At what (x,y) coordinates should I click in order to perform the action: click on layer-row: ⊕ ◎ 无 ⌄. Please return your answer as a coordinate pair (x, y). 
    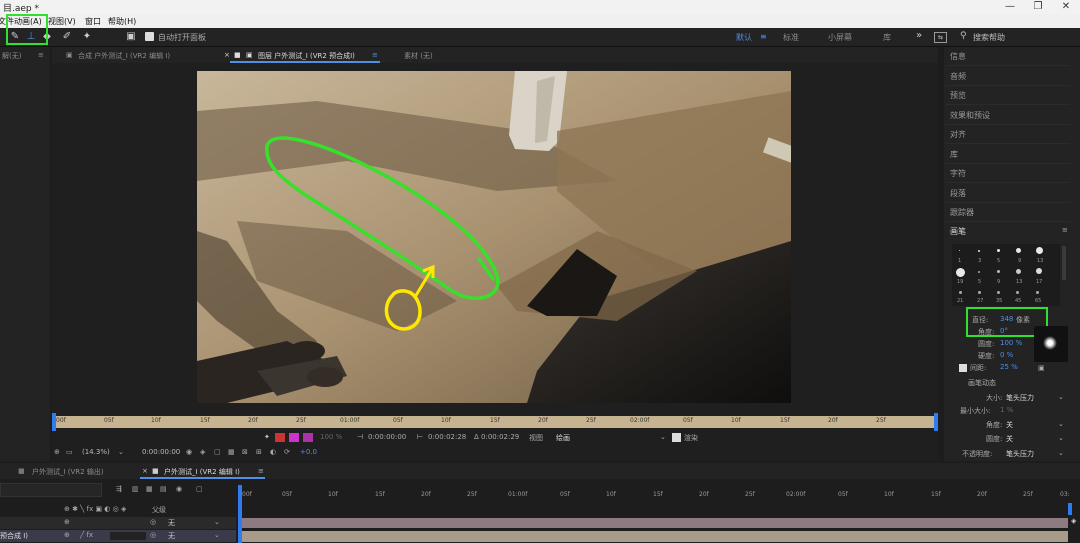
    Looking at the image, I should click on (118, 523).